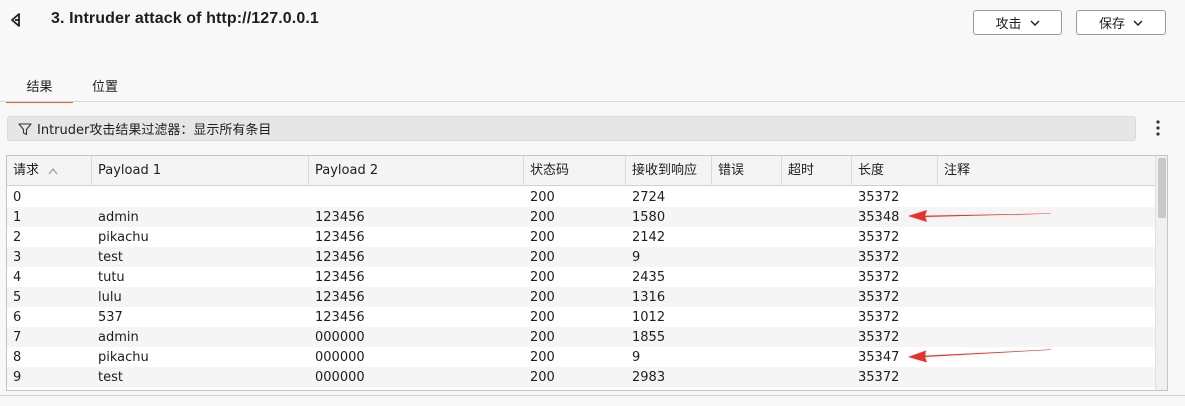 The height and width of the screenshot is (406, 1185). What do you see at coordinates (17, 377) in the screenshot?
I see `cell-request: 9` at bounding box center [17, 377].